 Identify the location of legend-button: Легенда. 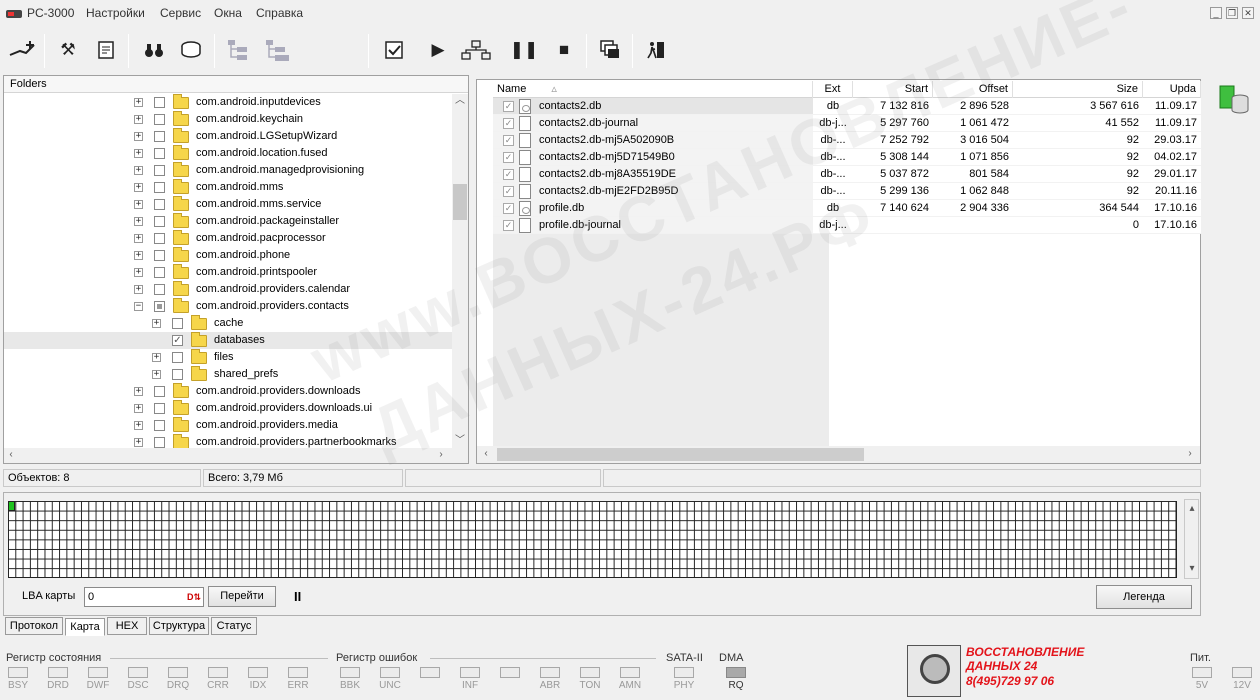
(1144, 597).